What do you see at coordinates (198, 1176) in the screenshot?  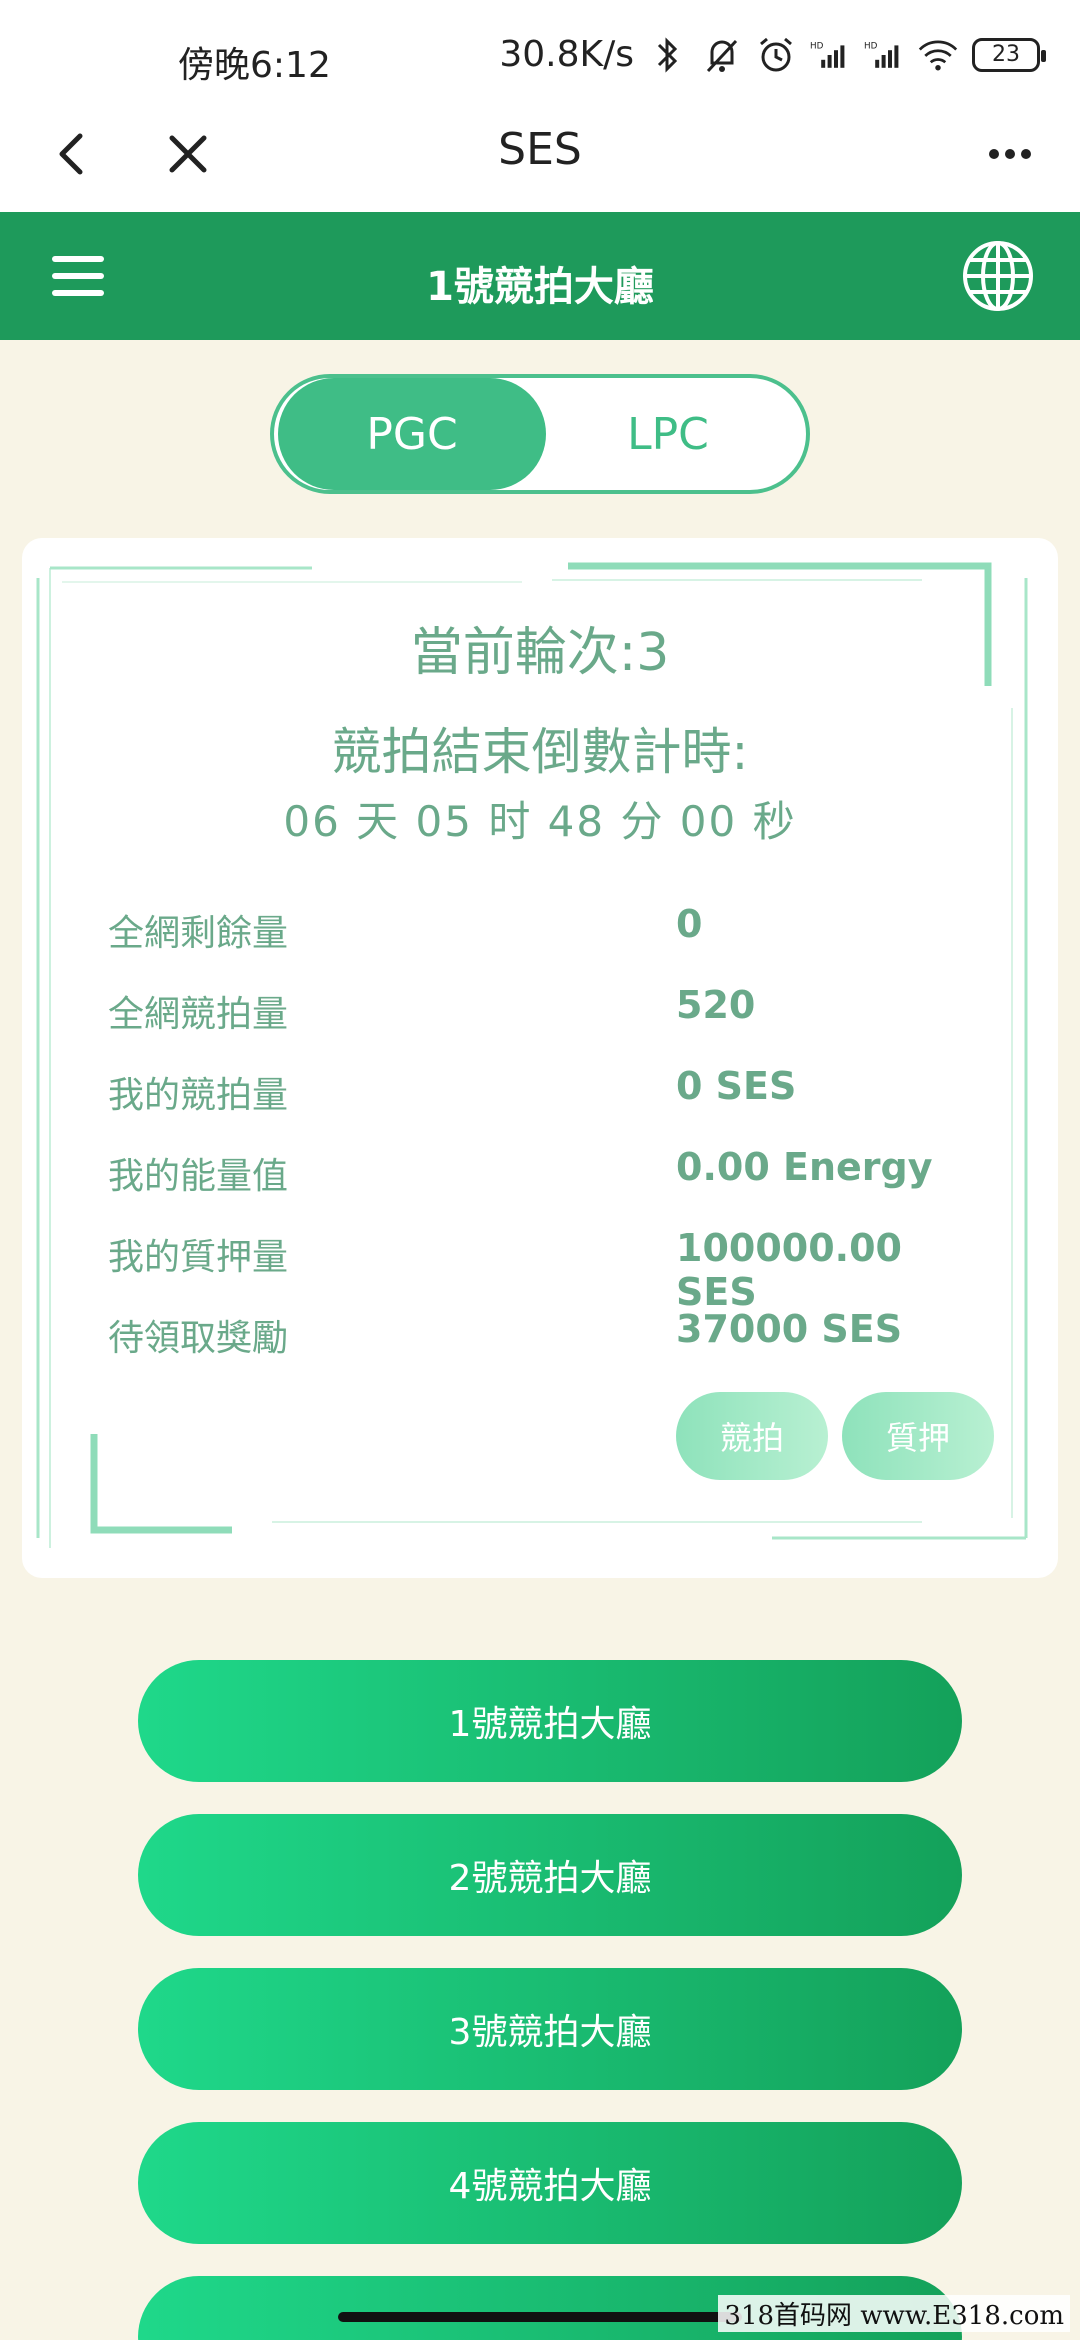 I see `stat-label: 我的能量值` at bounding box center [198, 1176].